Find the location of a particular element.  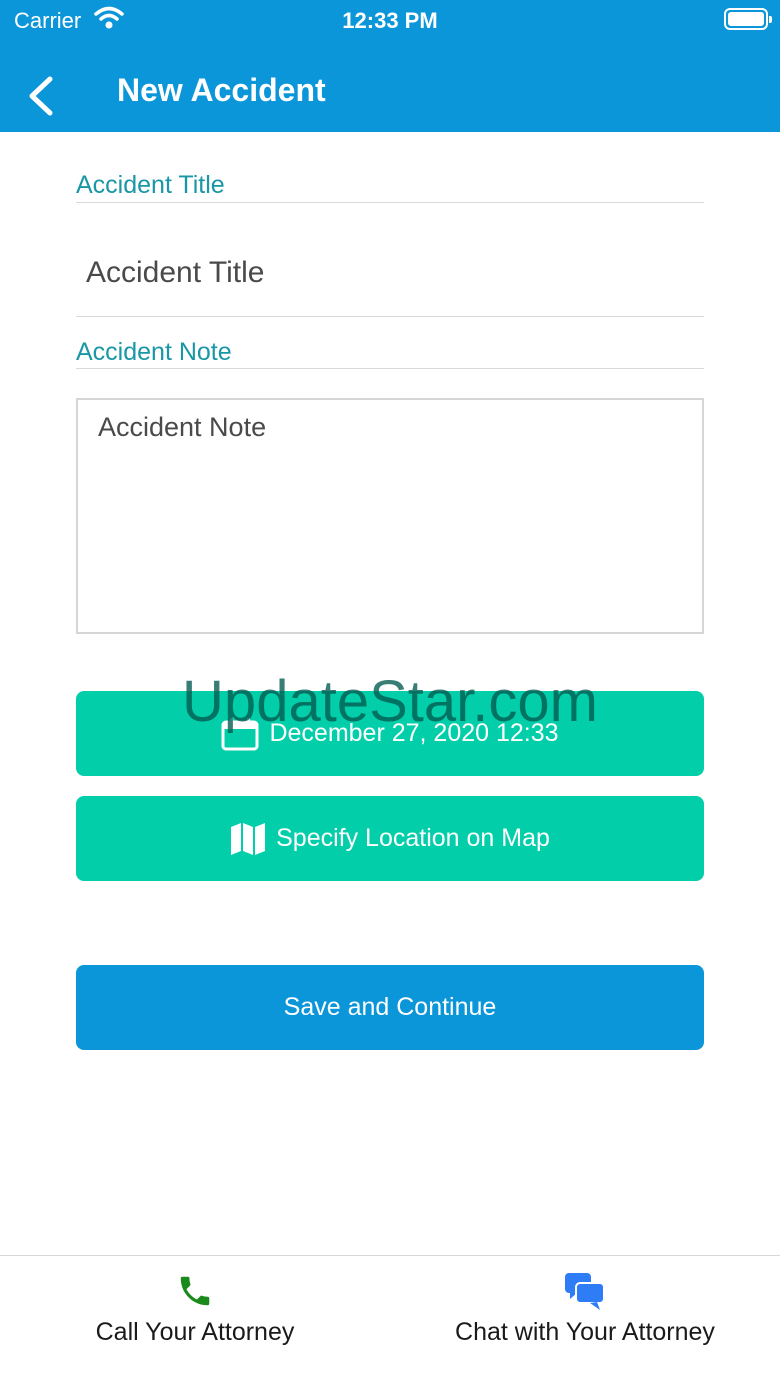

back-button is located at coordinates (42, 96).